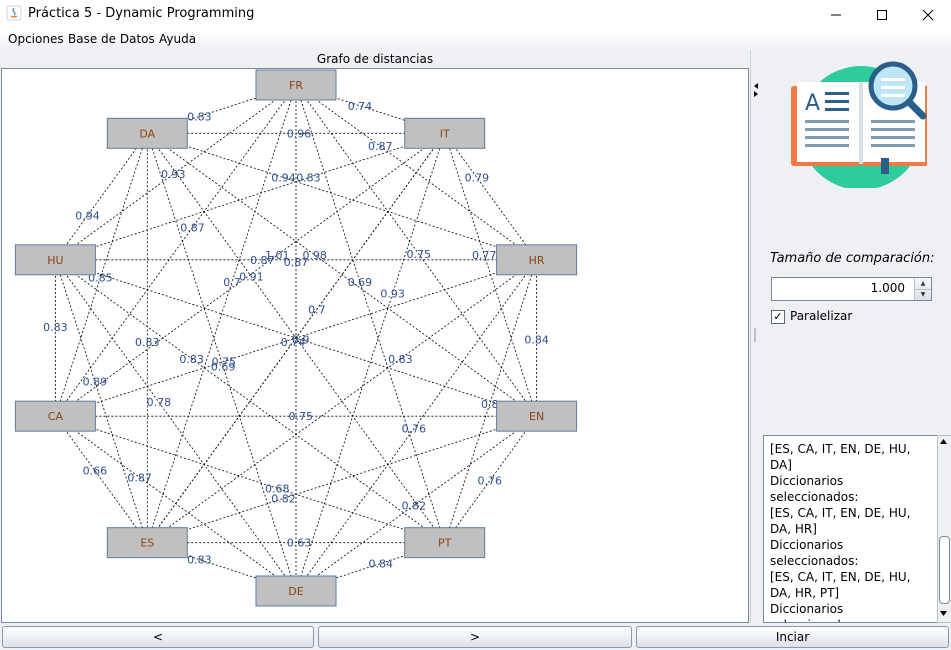 The height and width of the screenshot is (650, 951). I want to click on edge-weight-label: 1.01, so click(277, 255).